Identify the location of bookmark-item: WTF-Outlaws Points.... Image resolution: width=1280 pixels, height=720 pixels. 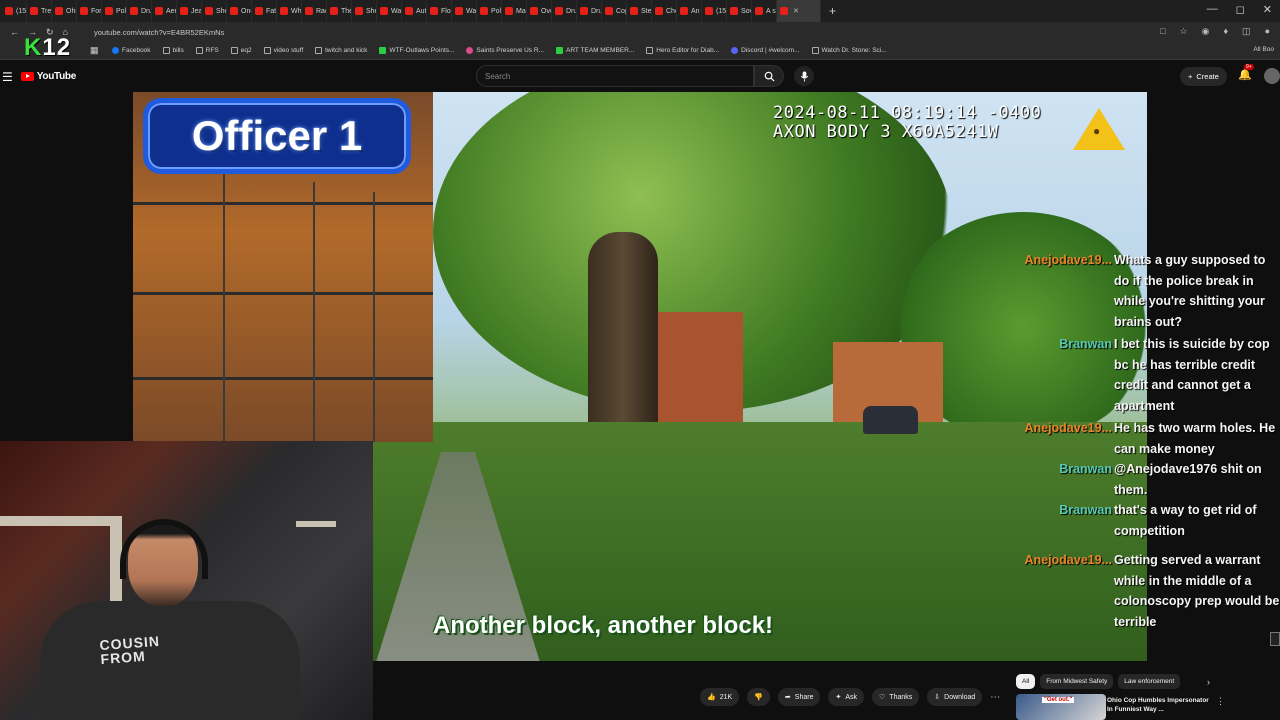
(416, 50).